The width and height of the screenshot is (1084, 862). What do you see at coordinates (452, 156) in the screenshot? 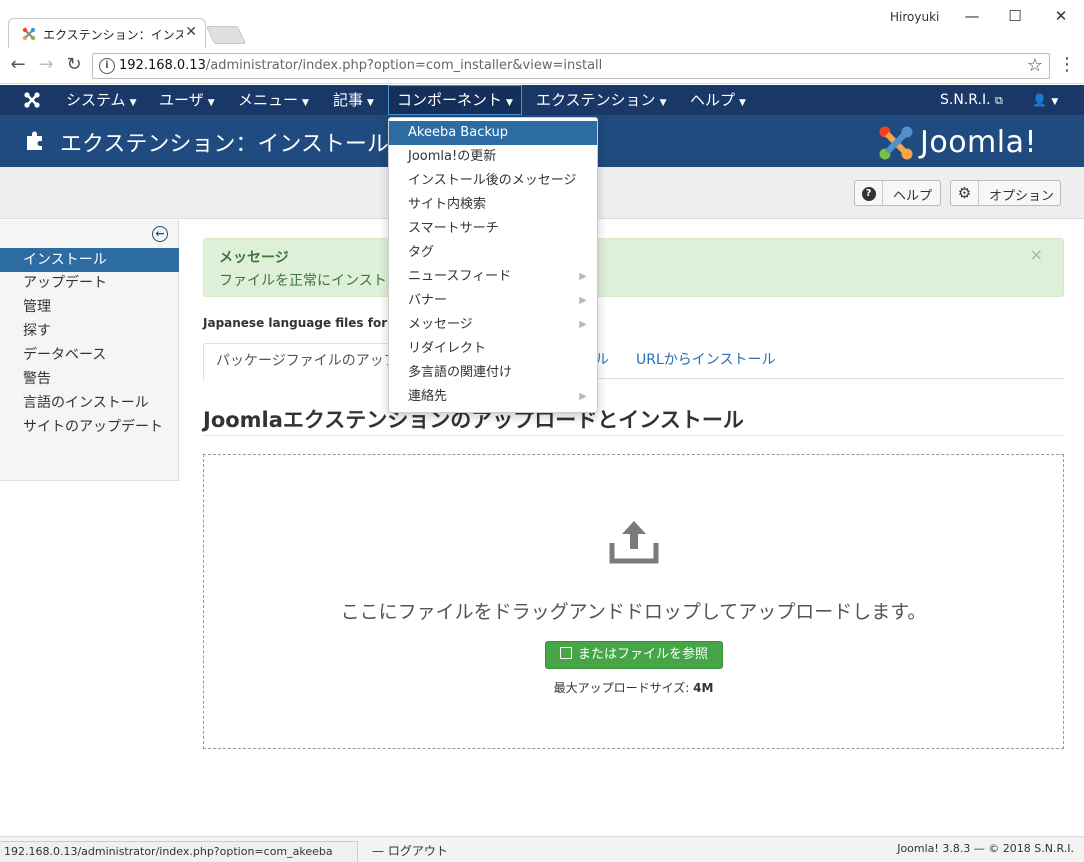
I see `menu-item-label: Joomla!の更新` at bounding box center [452, 156].